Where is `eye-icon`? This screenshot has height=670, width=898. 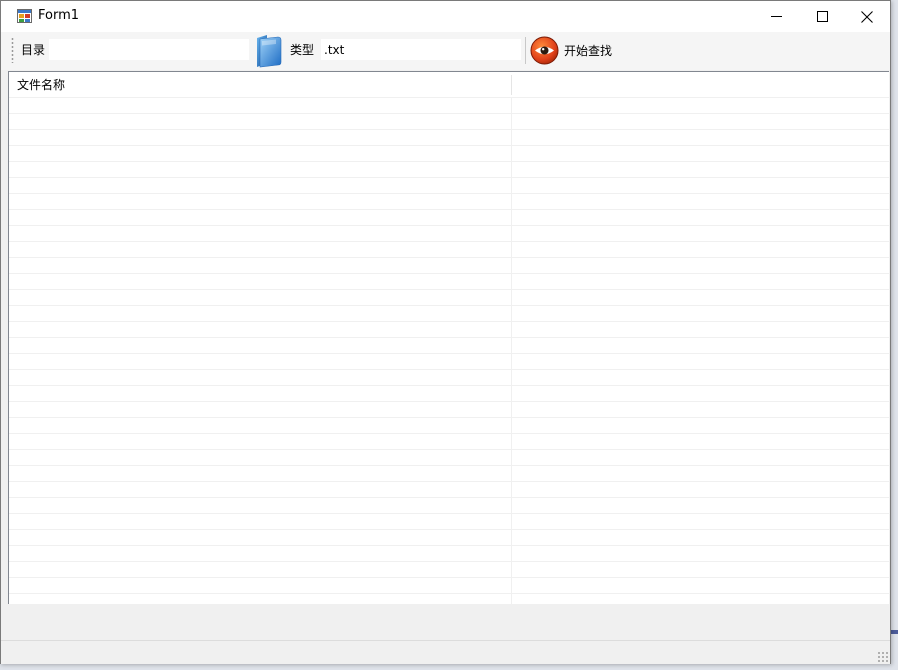
eye-icon is located at coordinates (544, 50).